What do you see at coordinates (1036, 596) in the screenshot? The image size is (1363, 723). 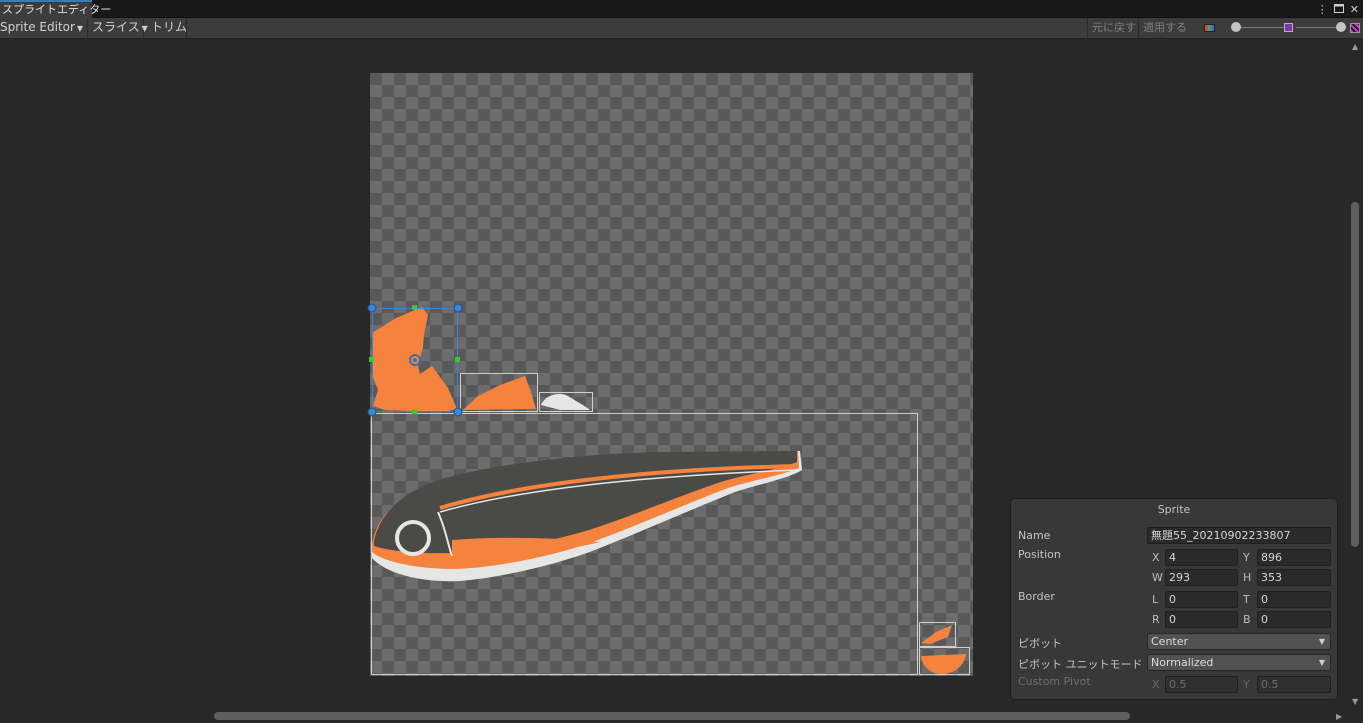 I see `border-label: Border` at bounding box center [1036, 596].